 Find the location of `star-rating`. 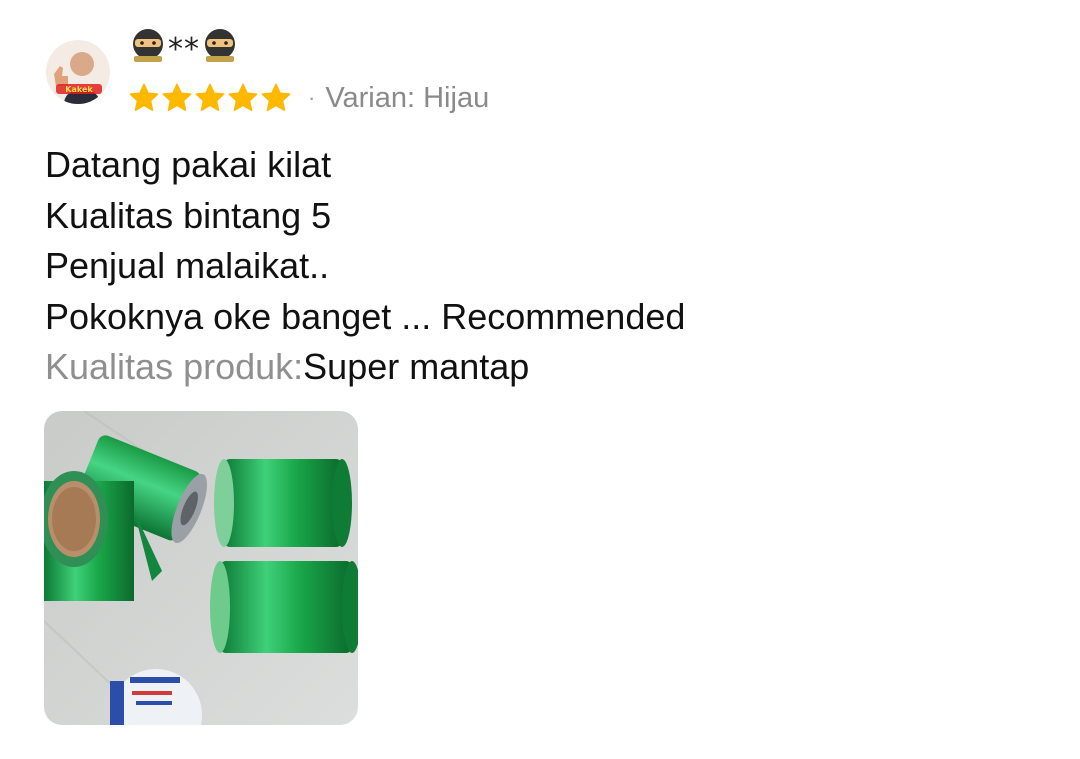

star-rating is located at coordinates (210, 98).